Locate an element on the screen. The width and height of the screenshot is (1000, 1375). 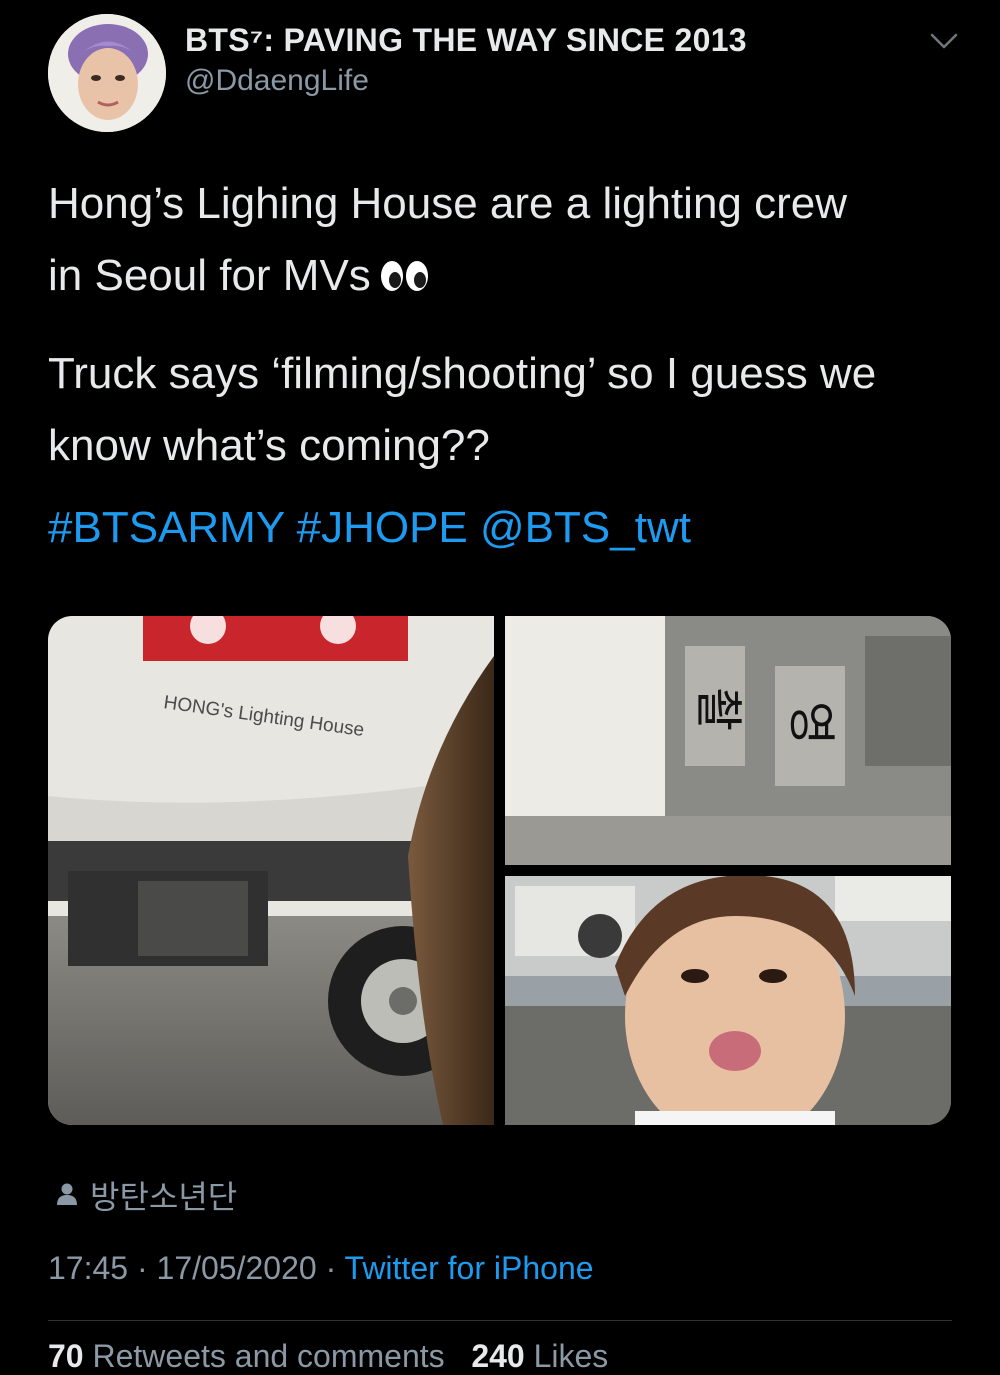
divider is located at coordinates (500, 1320).